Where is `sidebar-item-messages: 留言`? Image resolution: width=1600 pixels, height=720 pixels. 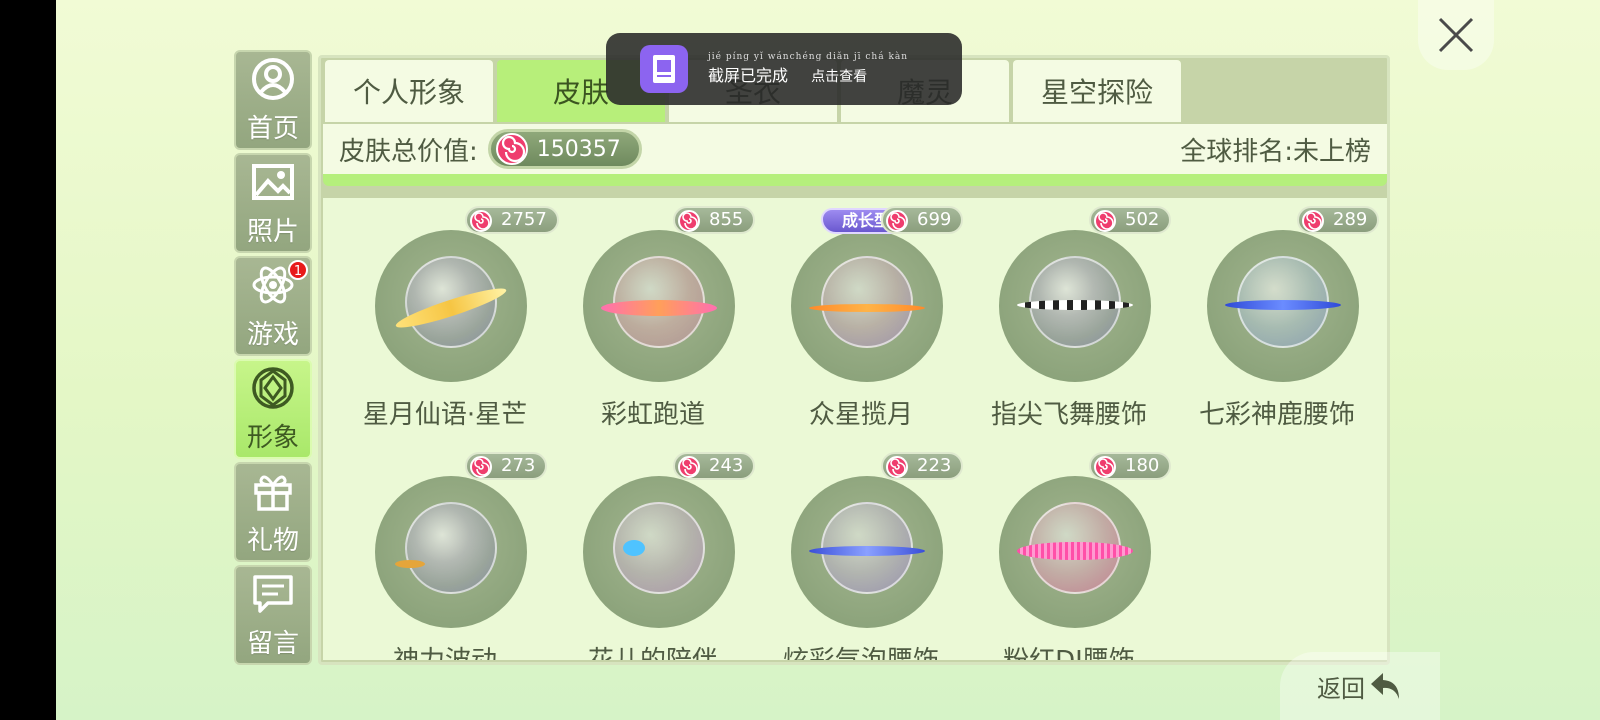 sidebar-item-messages: 留言 is located at coordinates (273, 615).